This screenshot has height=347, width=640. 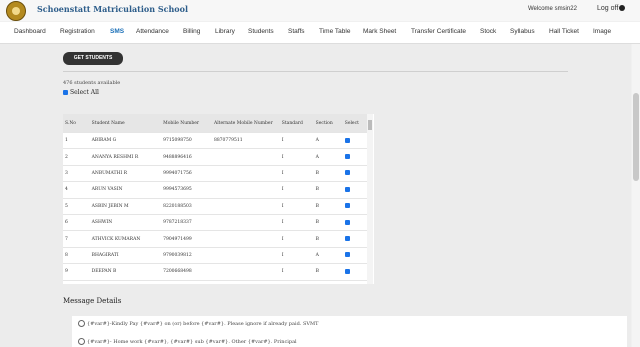 I want to click on table-row: 1 ABIRAM G 9715098750 8870779511 I A, so click(x=215, y=140).